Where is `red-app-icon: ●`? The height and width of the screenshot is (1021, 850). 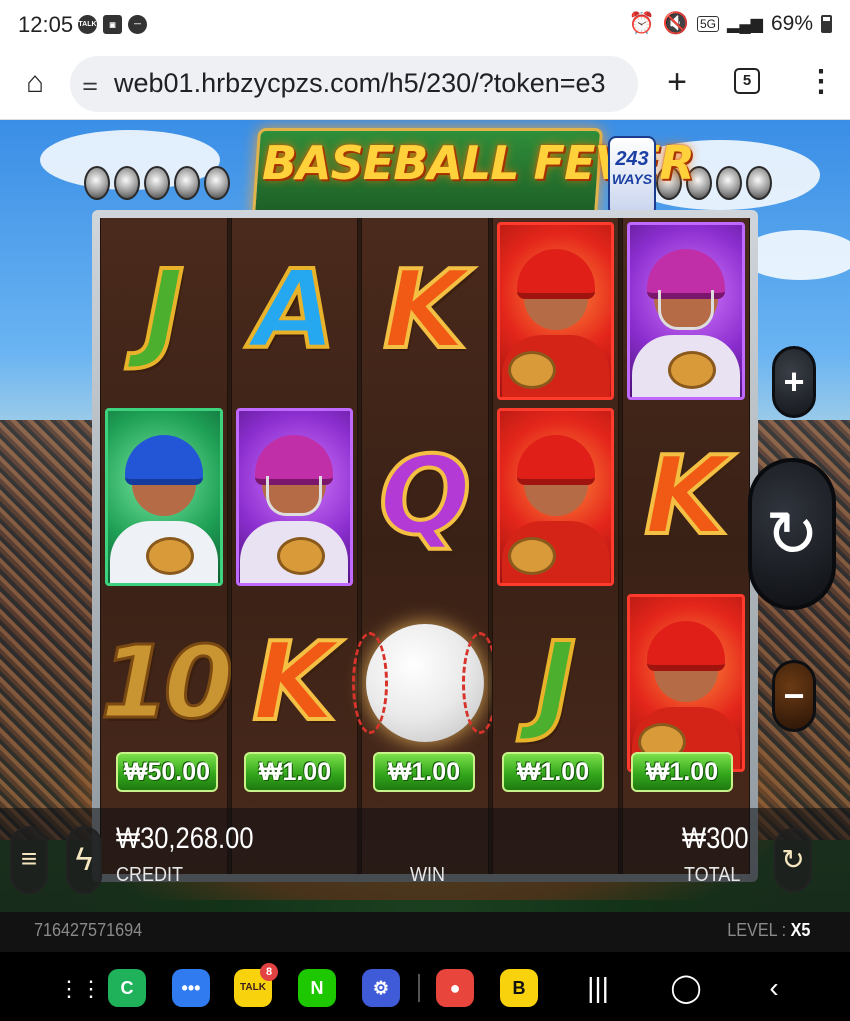 red-app-icon: ● is located at coordinates (455, 988).